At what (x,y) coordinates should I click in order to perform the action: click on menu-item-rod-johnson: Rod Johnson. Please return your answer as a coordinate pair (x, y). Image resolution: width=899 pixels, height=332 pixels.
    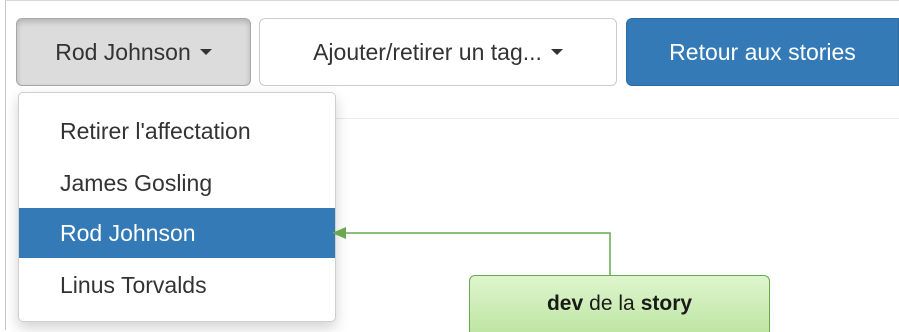
    Looking at the image, I should click on (177, 233).